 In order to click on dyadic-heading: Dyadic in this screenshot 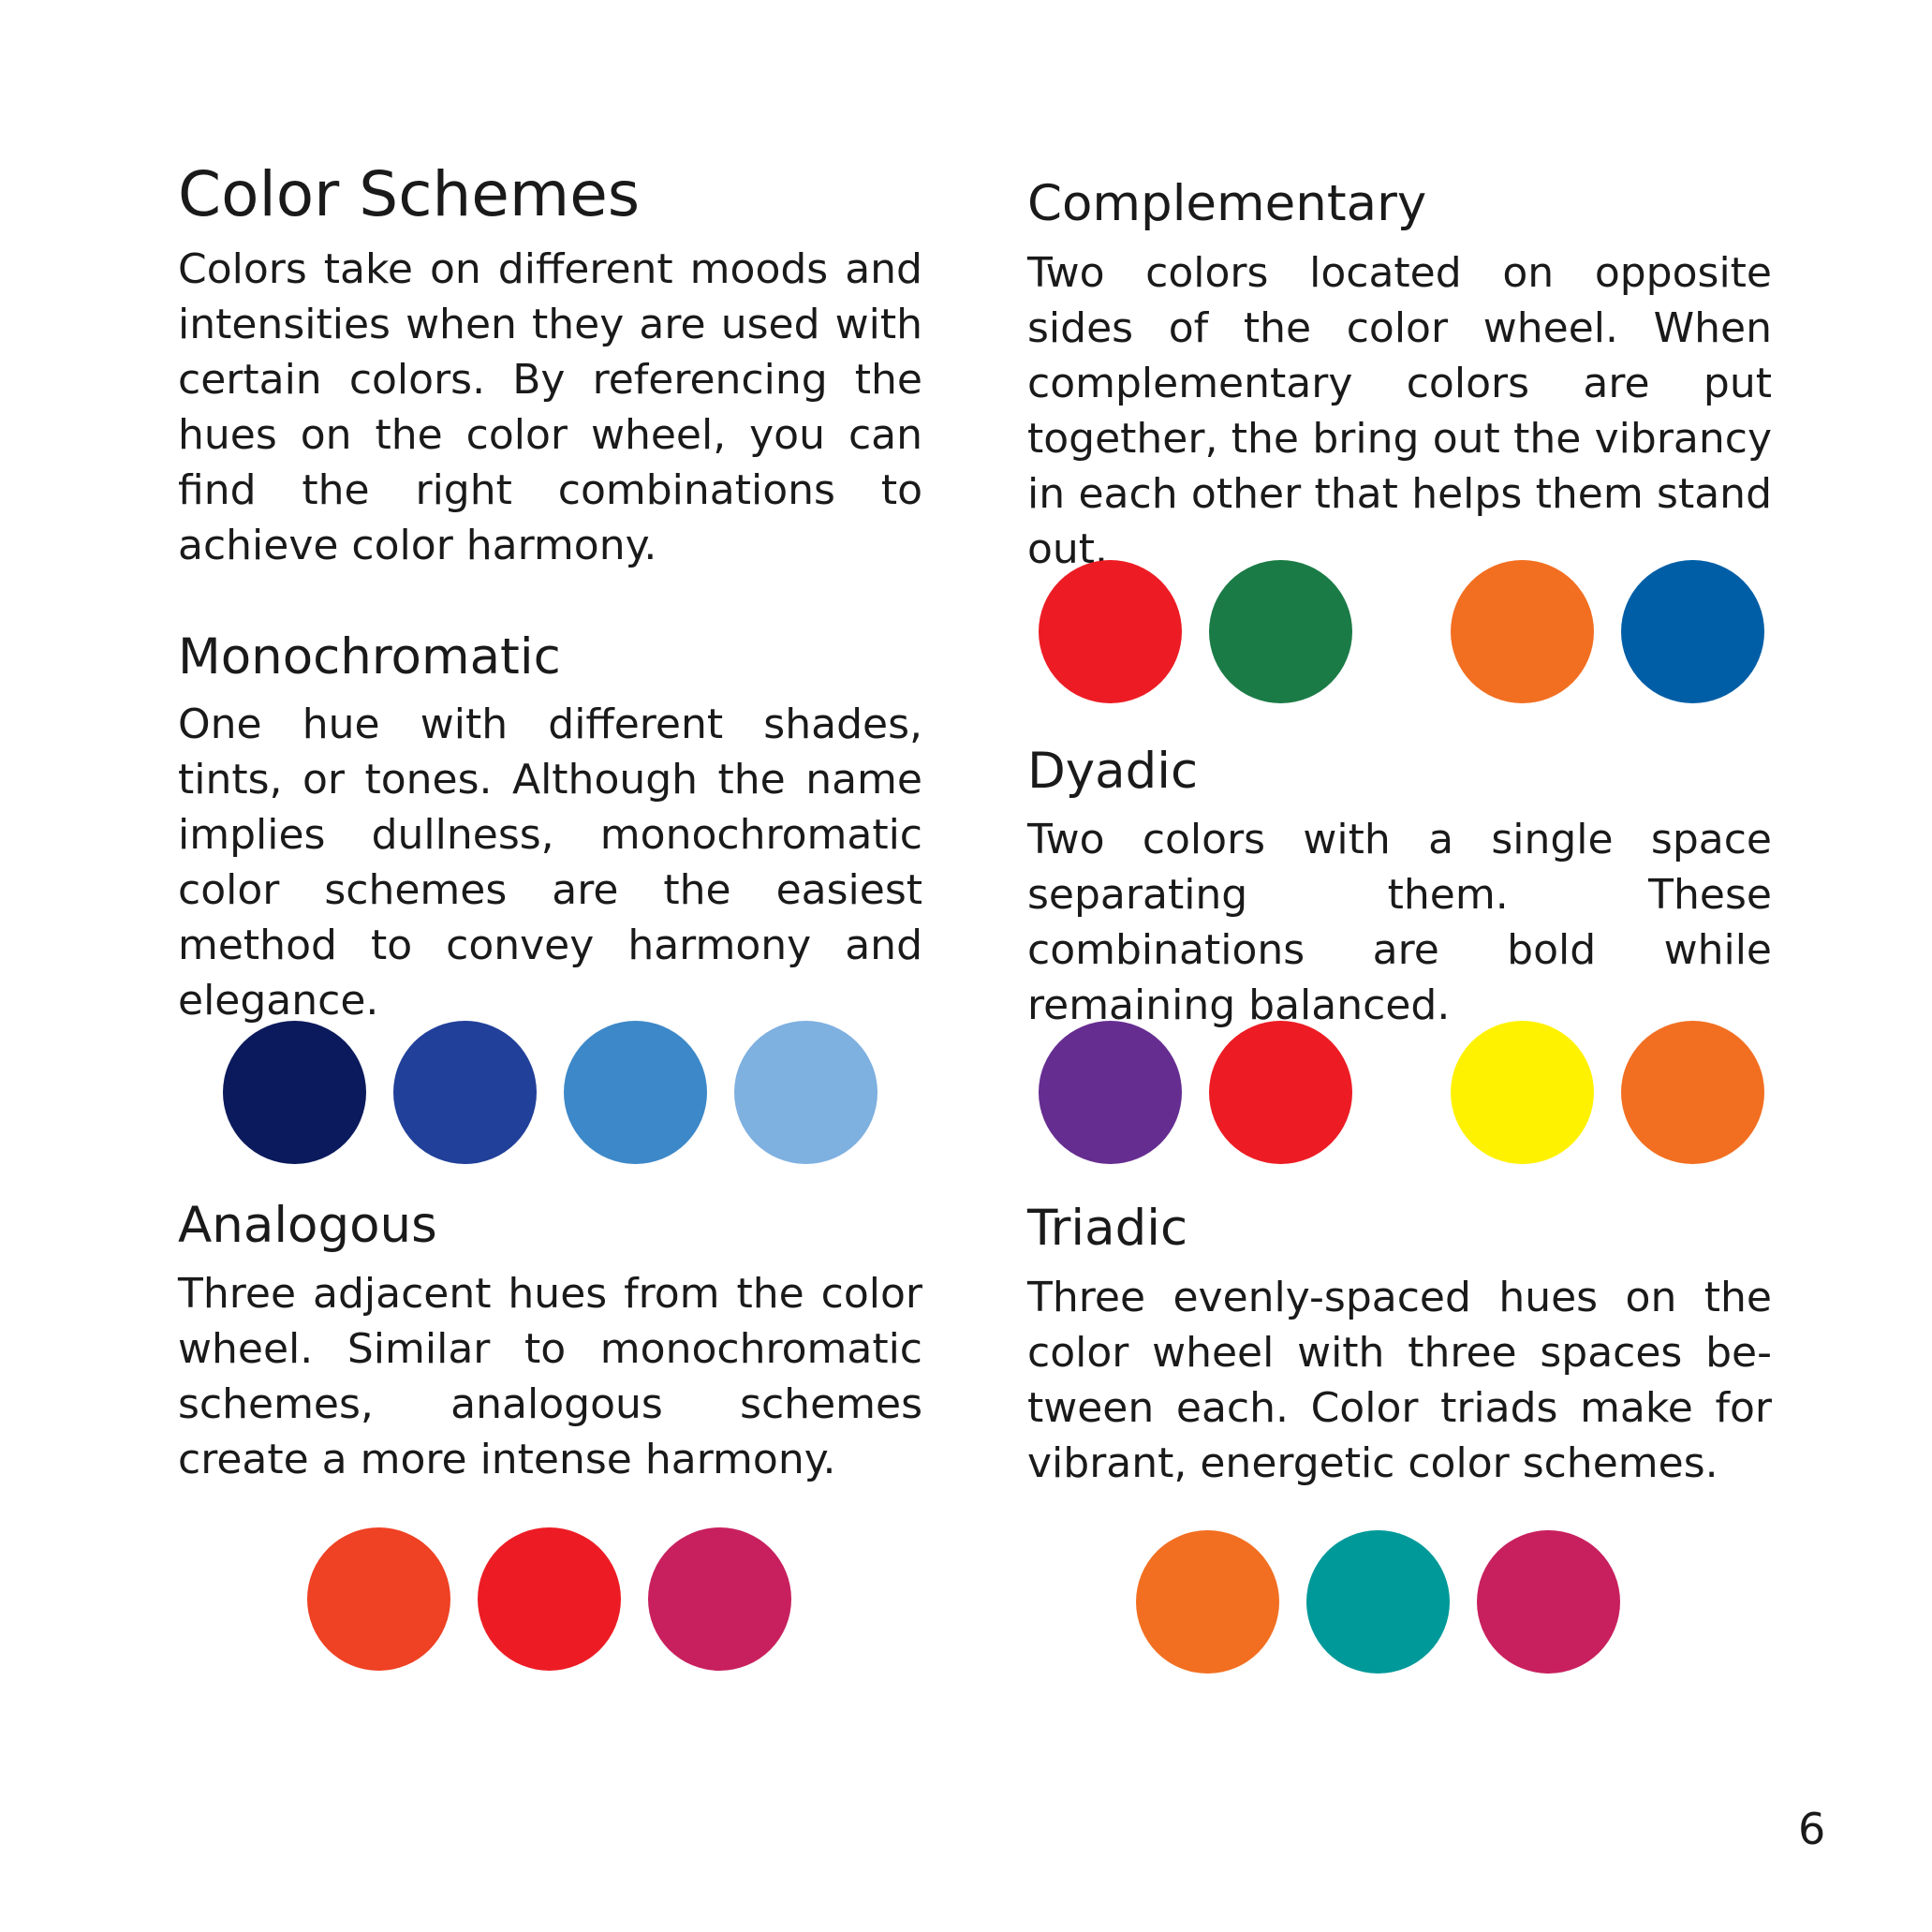, I will do `click(1113, 771)`.